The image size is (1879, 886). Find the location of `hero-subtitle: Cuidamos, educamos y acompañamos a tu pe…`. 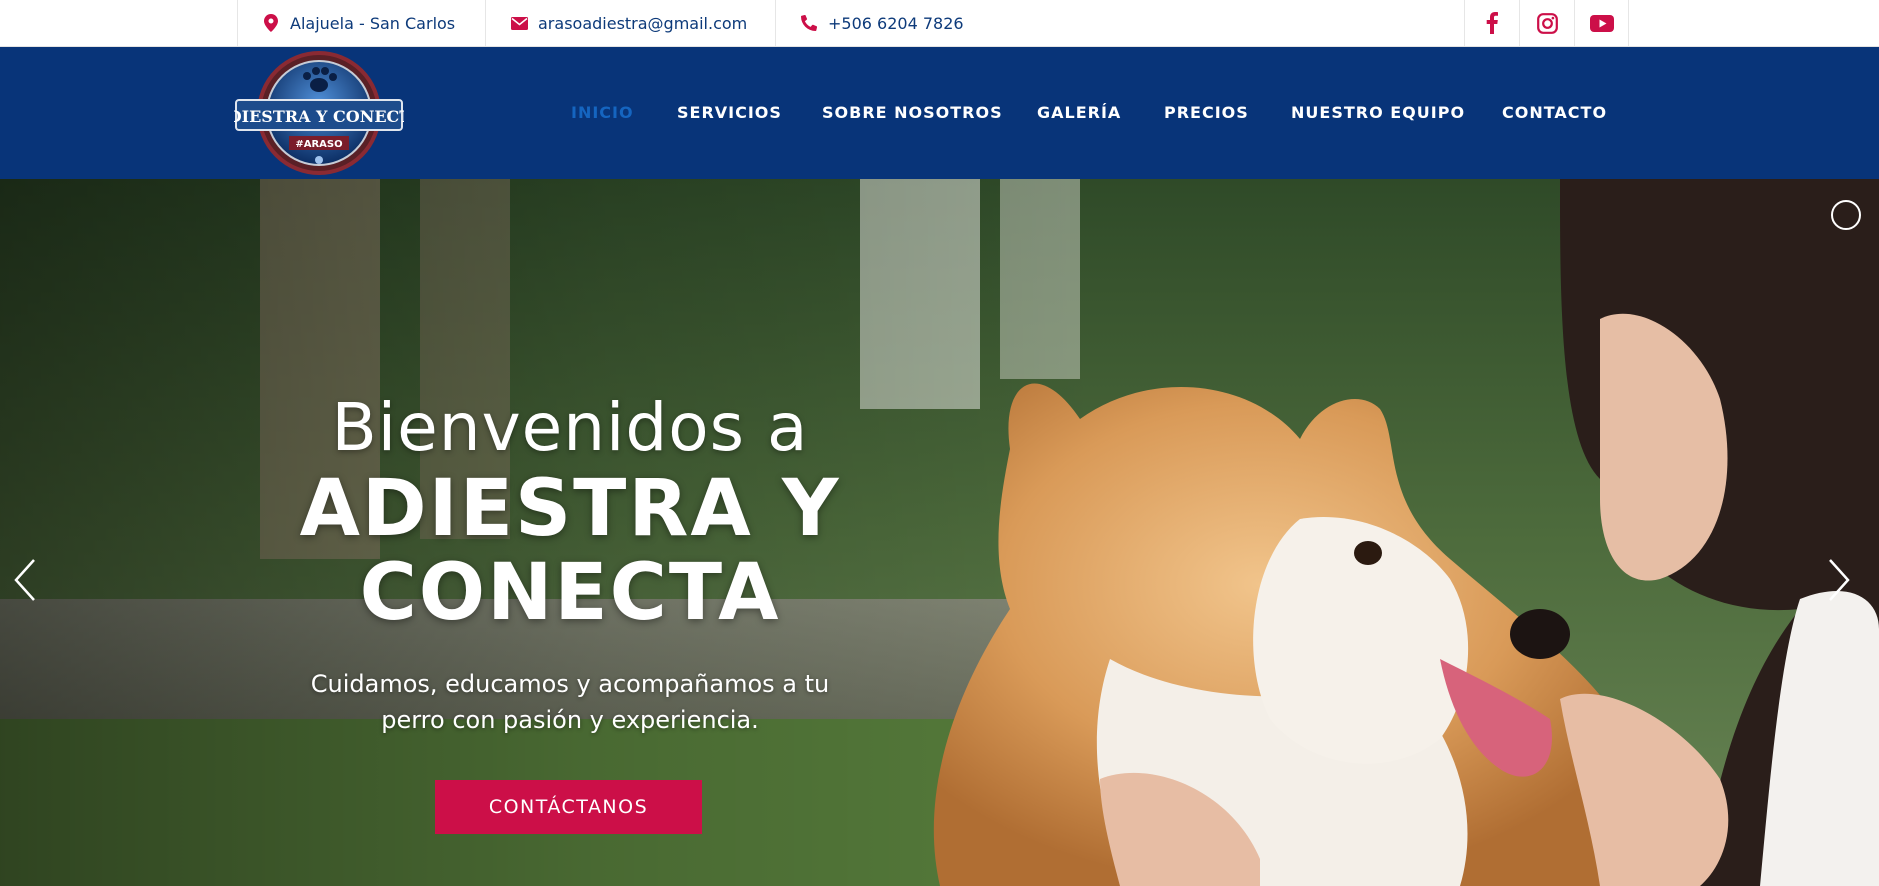

hero-subtitle: Cuidamos, educamos y acompañamos a tu pe… is located at coordinates (570, 702).